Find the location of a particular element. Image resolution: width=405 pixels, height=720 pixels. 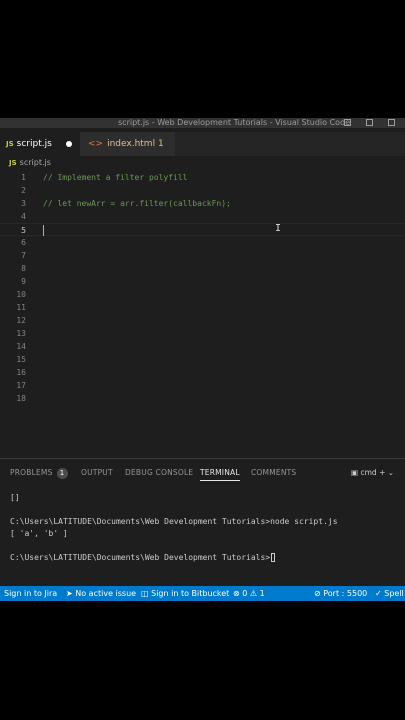

tab-problems: PROBLEMS 1 is located at coordinates (39, 473).